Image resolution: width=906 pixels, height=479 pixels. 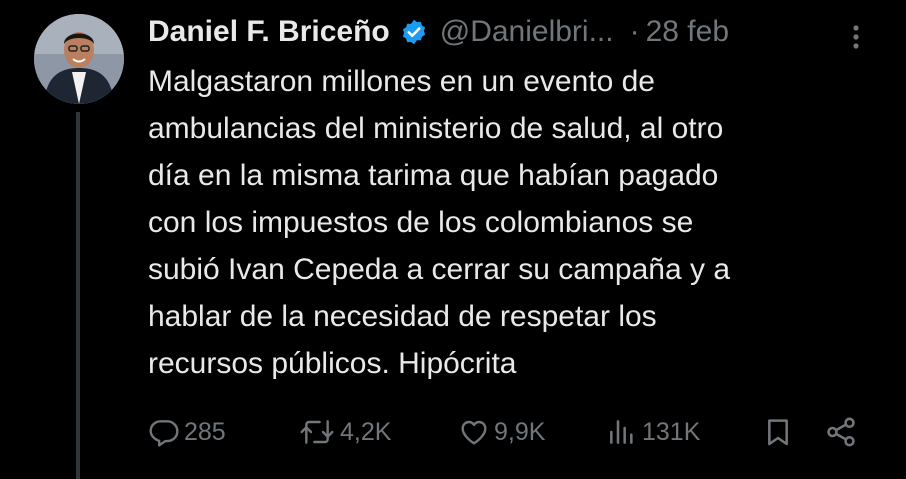 What do you see at coordinates (421, 222) in the screenshot?
I see `tweet-text-line: con los impuestos de los colombianos se` at bounding box center [421, 222].